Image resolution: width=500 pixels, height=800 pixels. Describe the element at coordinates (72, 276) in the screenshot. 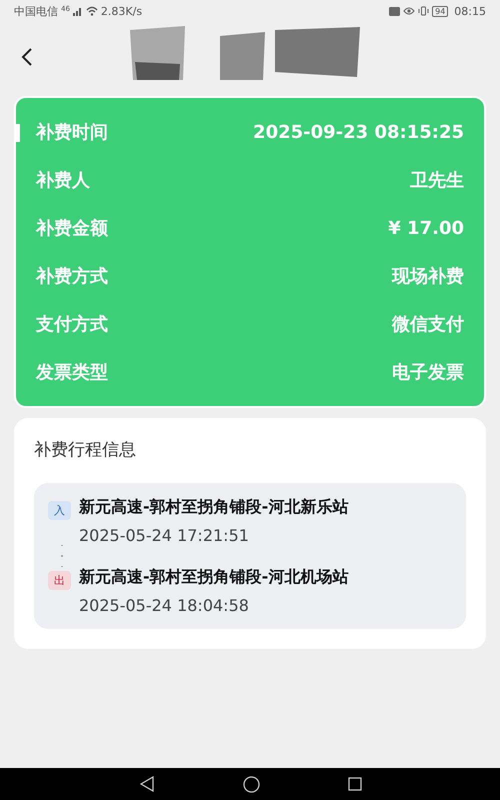

I see `detail-label: 补费方式` at that location.